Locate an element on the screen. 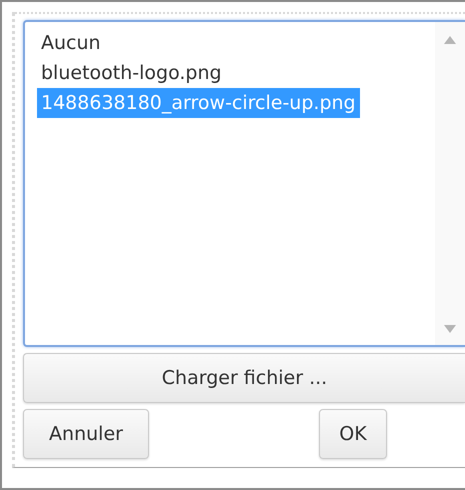  file-list-item: bluetooth-logo.png is located at coordinates (131, 73).